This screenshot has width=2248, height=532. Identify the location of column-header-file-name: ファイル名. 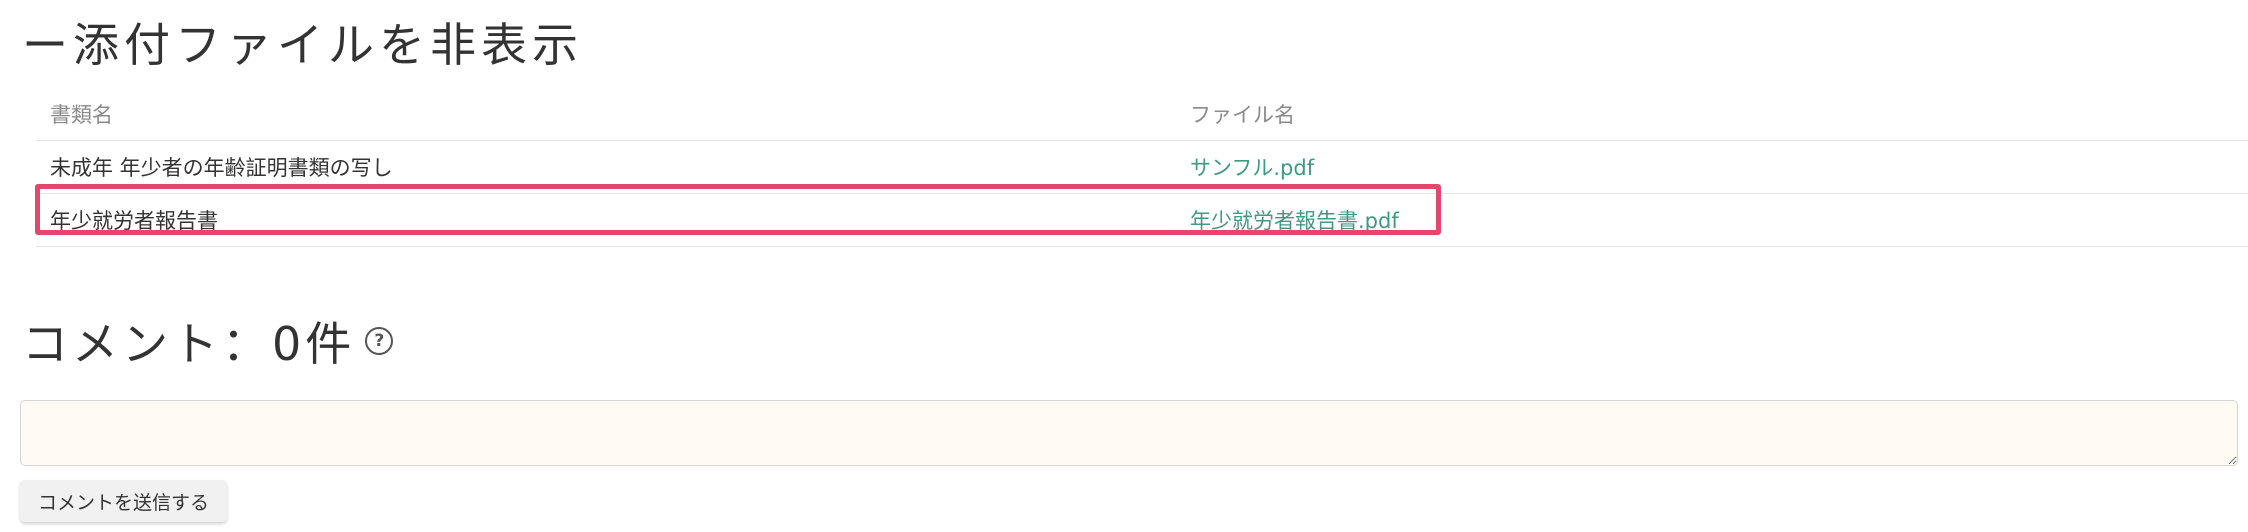
(1242, 115).